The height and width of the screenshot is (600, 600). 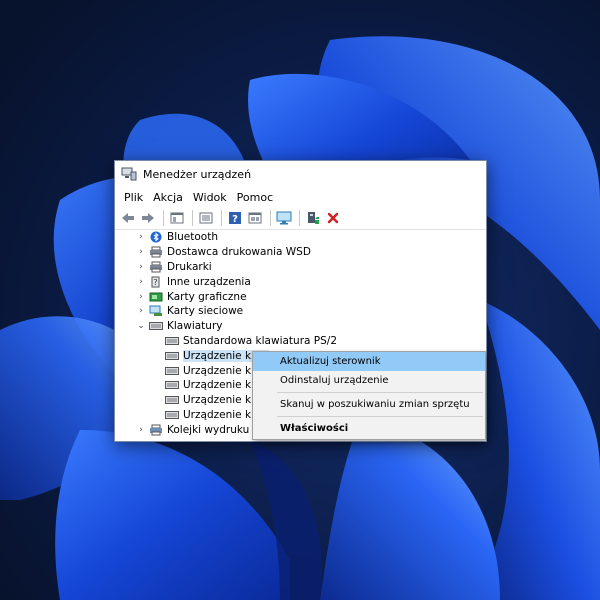 What do you see at coordinates (206, 218) in the screenshot?
I see `properties-icon` at bounding box center [206, 218].